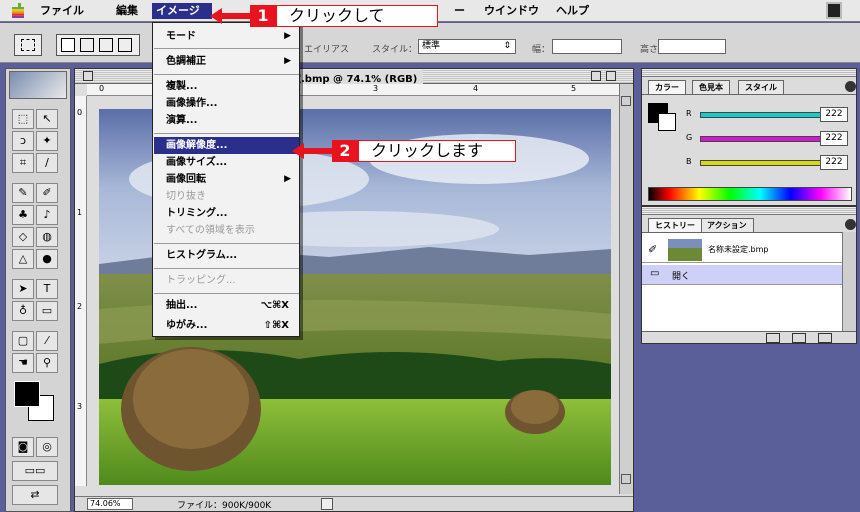 The image size is (860, 512). I want to click on history-scrollbar, so click(849, 282).